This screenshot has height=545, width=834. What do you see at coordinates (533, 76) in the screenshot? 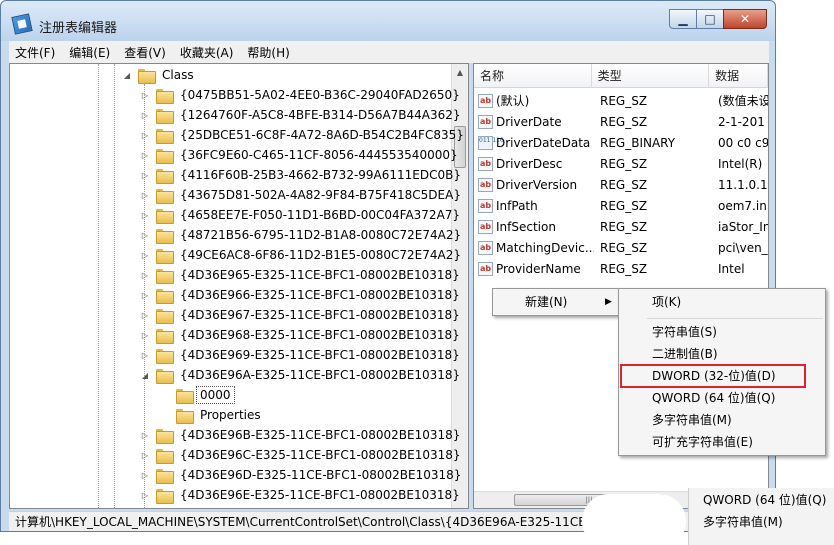
I see `column-header-name: 名称` at bounding box center [533, 76].